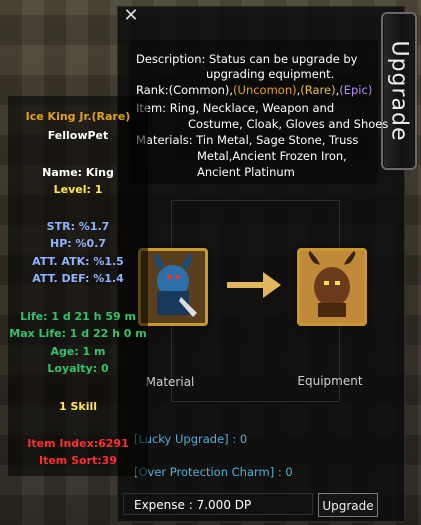  I want to click on pet-att-atk: ATT. ATK: %1.5, so click(78, 261).